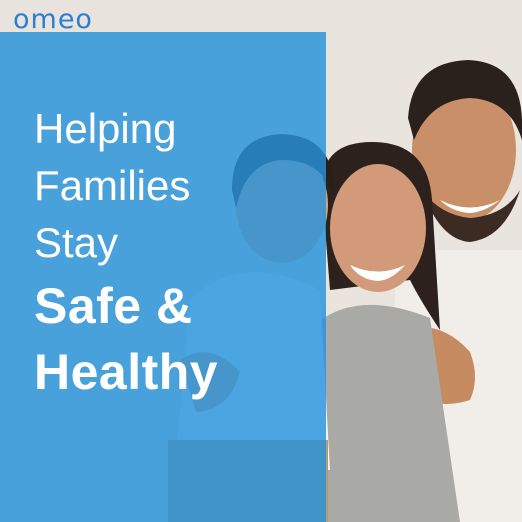 Image resolution: width=522 pixels, height=522 pixels. What do you see at coordinates (112, 185) in the screenshot?
I see `headline-line-2: Families` at bounding box center [112, 185].